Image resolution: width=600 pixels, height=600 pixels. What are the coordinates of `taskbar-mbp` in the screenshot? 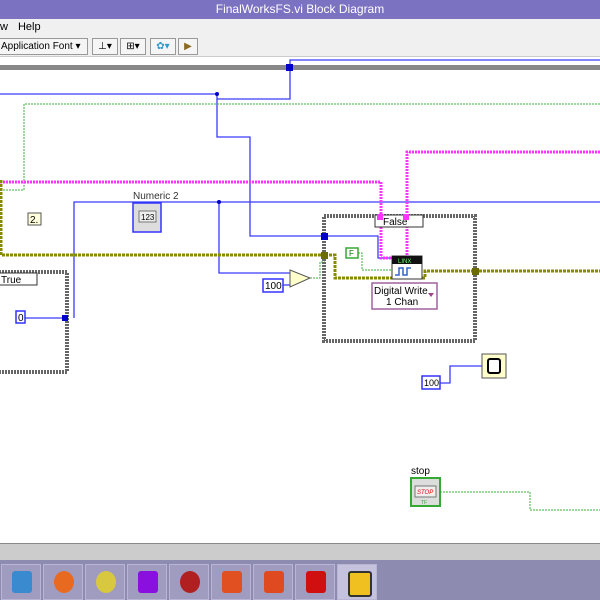 It's located at (189, 582).